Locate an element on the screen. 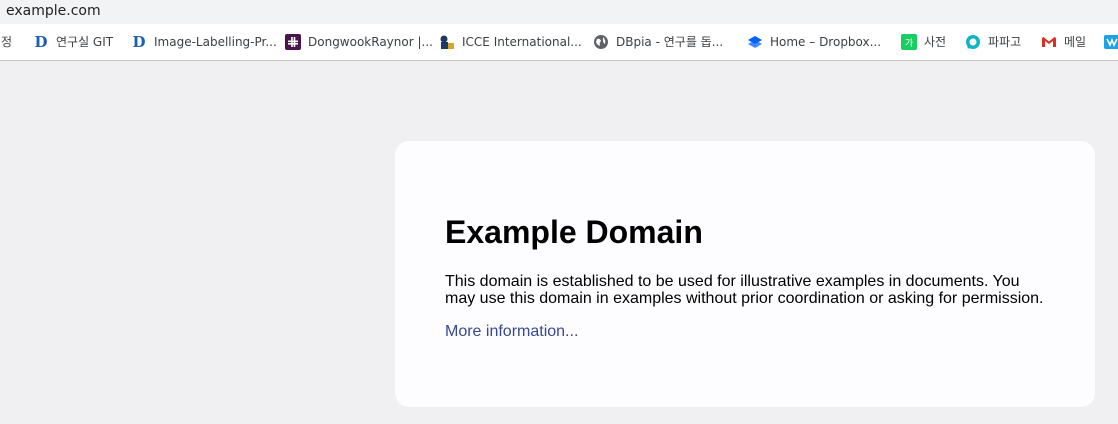 This screenshot has width=1118, height=424. icce-icon is located at coordinates (447, 42).